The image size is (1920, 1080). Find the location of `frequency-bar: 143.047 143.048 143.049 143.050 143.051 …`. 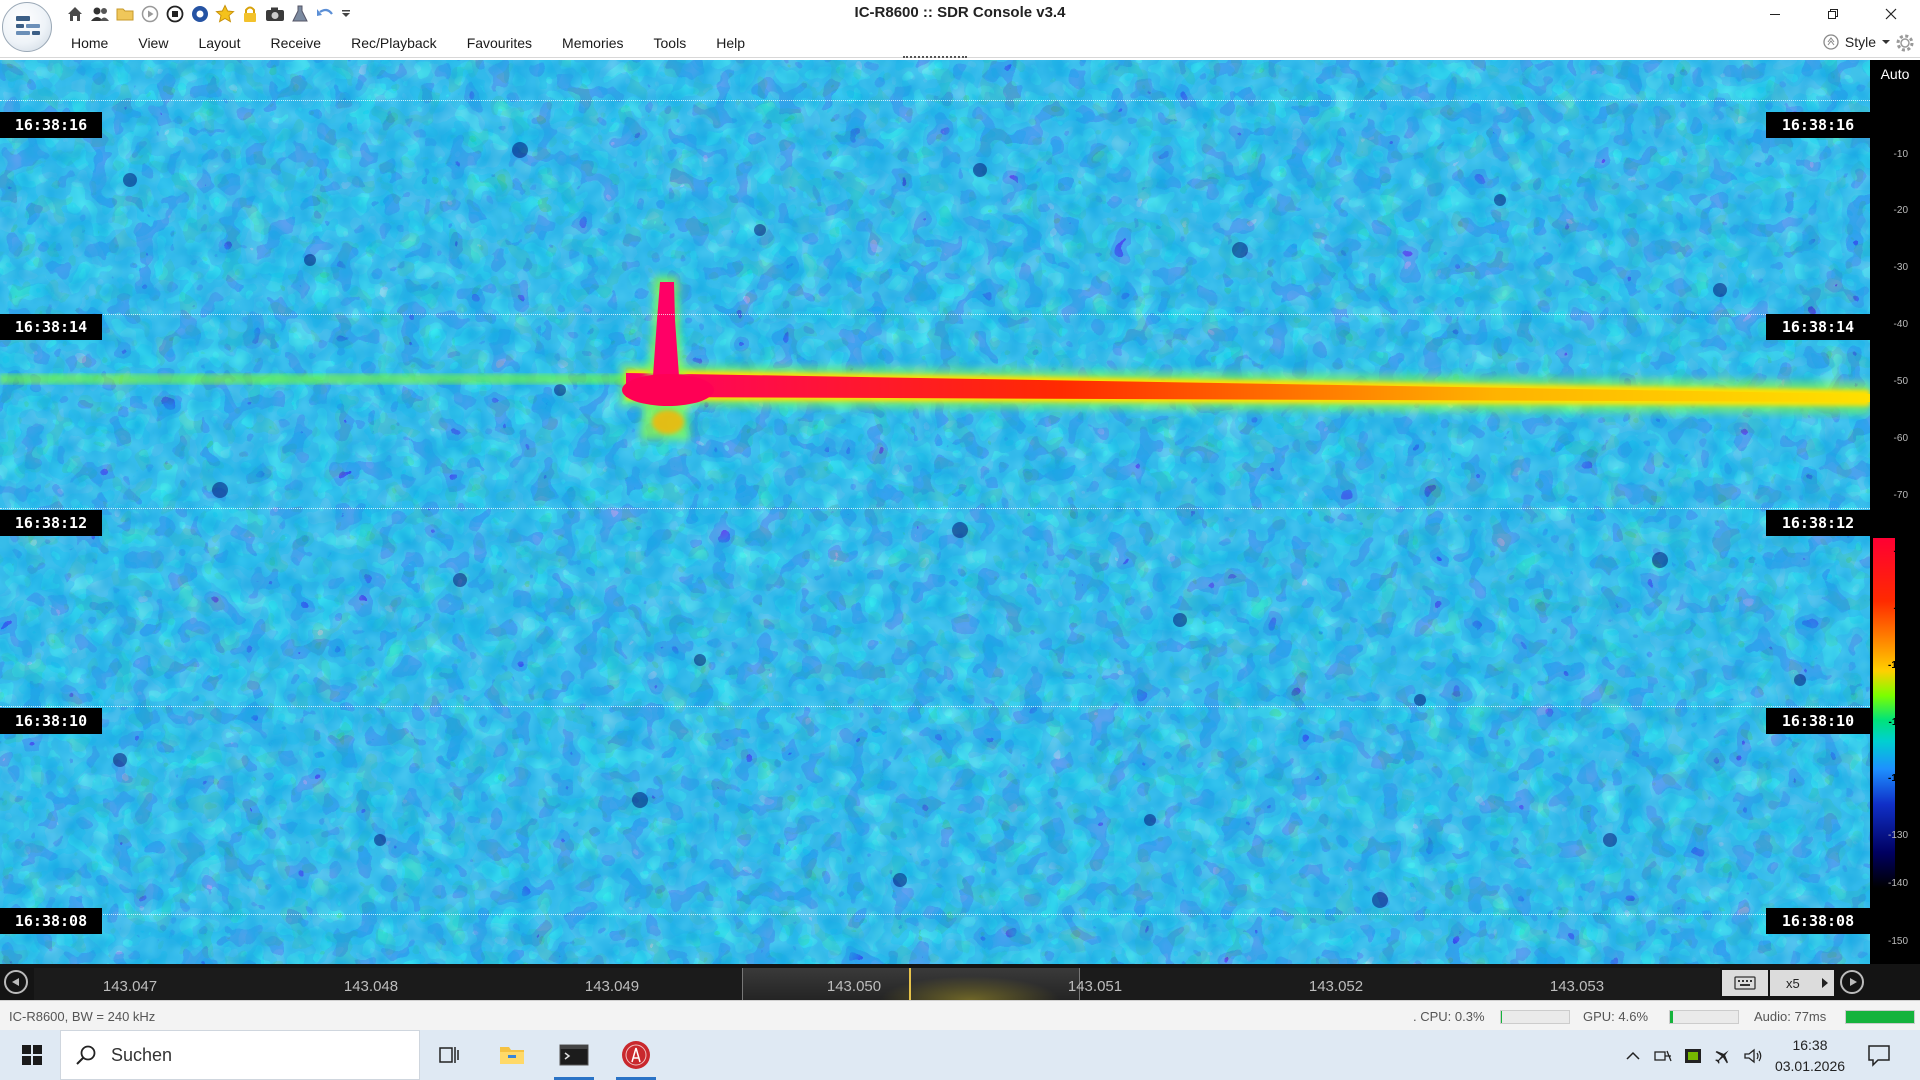

frequency-bar: 143.047 143.048 143.049 143.050 143.051 … is located at coordinates (960, 982).